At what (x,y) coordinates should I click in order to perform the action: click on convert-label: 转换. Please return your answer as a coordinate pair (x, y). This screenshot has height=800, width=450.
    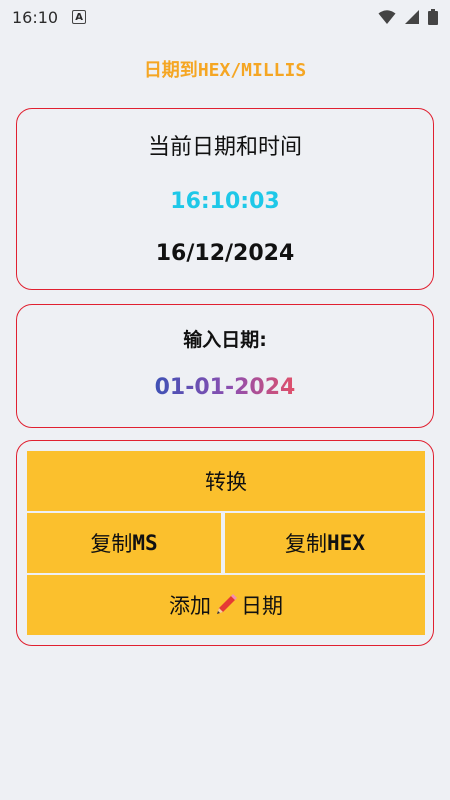
    Looking at the image, I should click on (226, 482).